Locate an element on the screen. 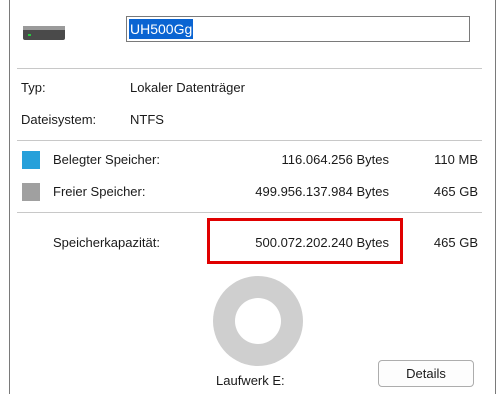 This screenshot has width=499, height=394. drive-name-selected-text: UH500Gg is located at coordinates (161, 29).